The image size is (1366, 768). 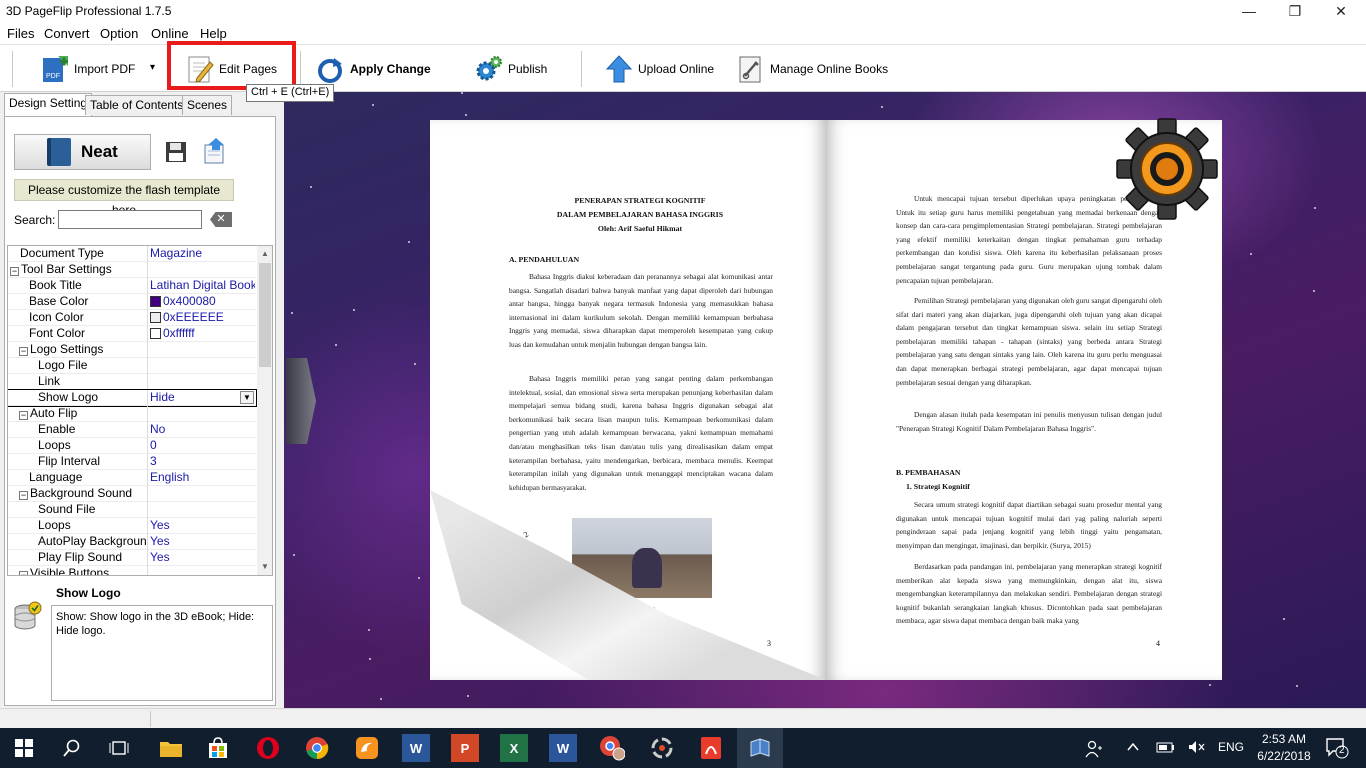 I want to click on scroll-up-arrow: ▲, so click(x=264, y=254).